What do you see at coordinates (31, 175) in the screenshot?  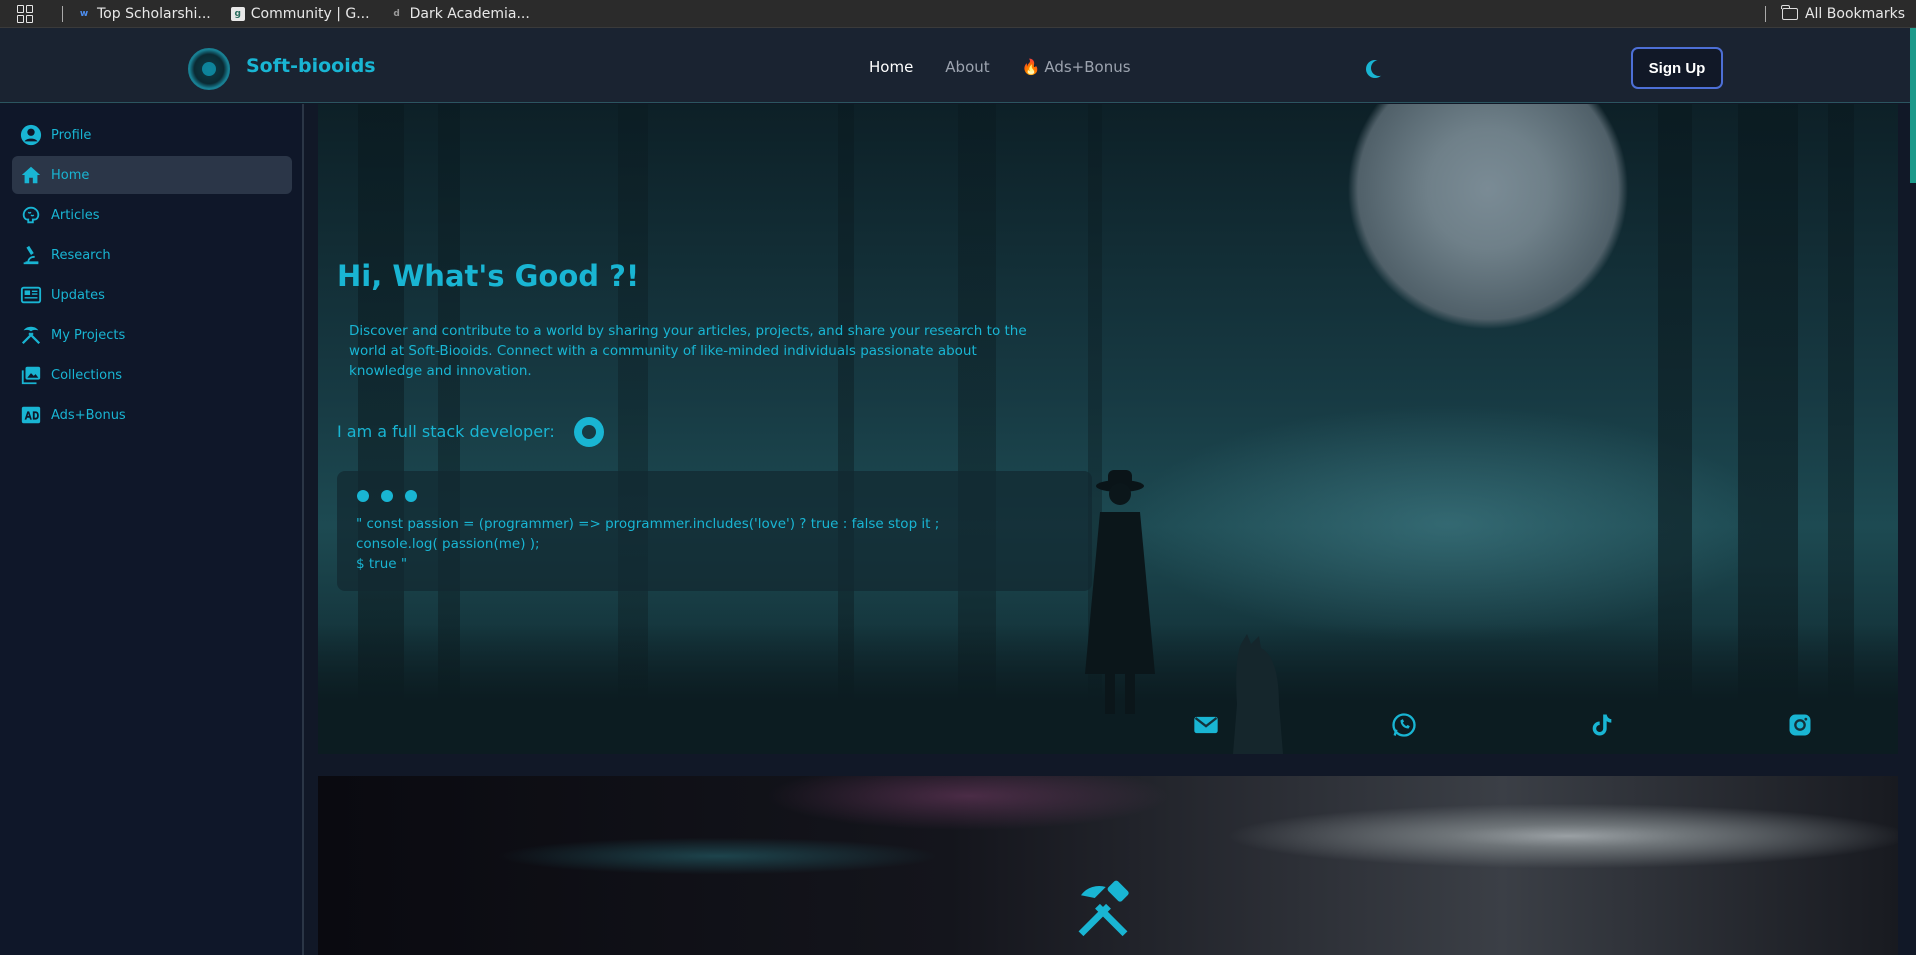 I see `home-icon` at bounding box center [31, 175].